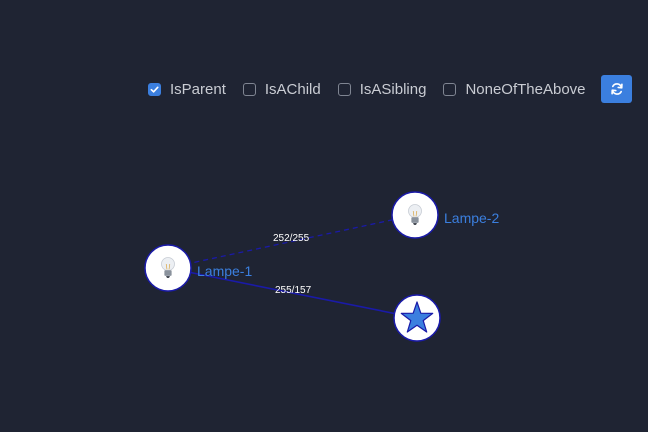  Describe the element at coordinates (293, 290) in the screenshot. I see `edge-label: 255/157` at that location.